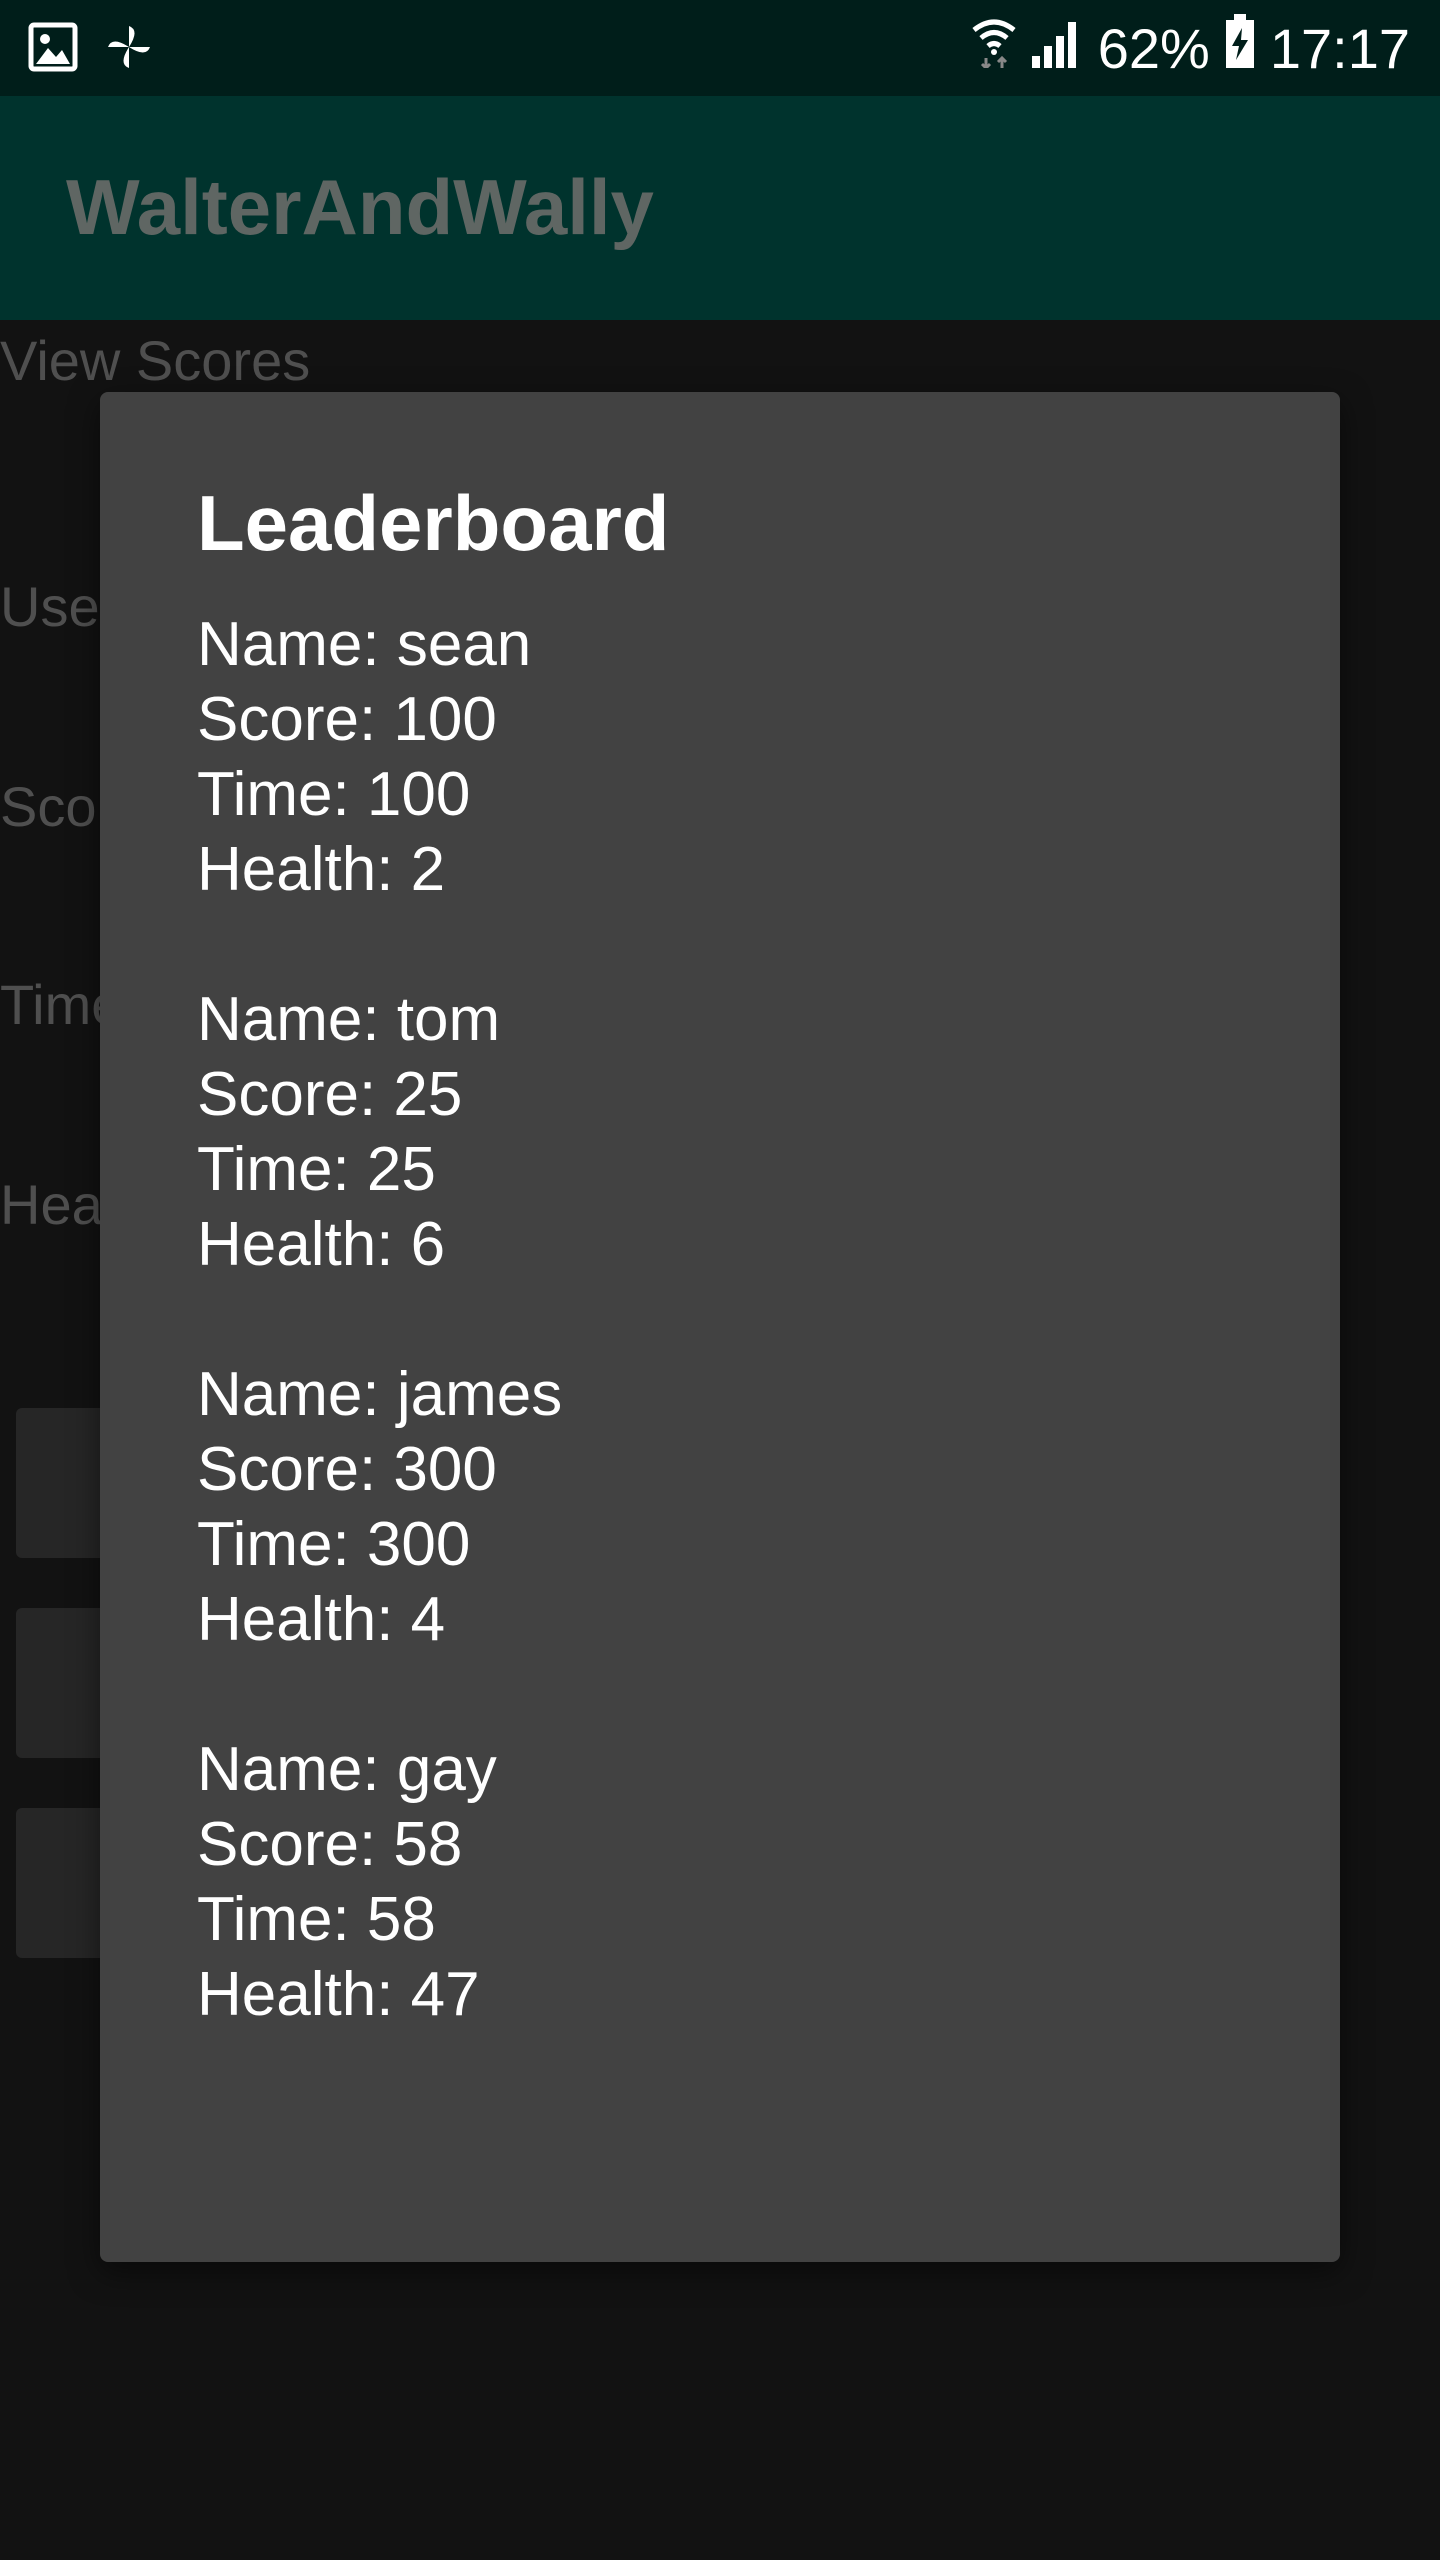 Image resolution: width=1440 pixels, height=2560 pixels. What do you see at coordinates (360, 207) in the screenshot?
I see `app-title: WalterAndWally` at bounding box center [360, 207].